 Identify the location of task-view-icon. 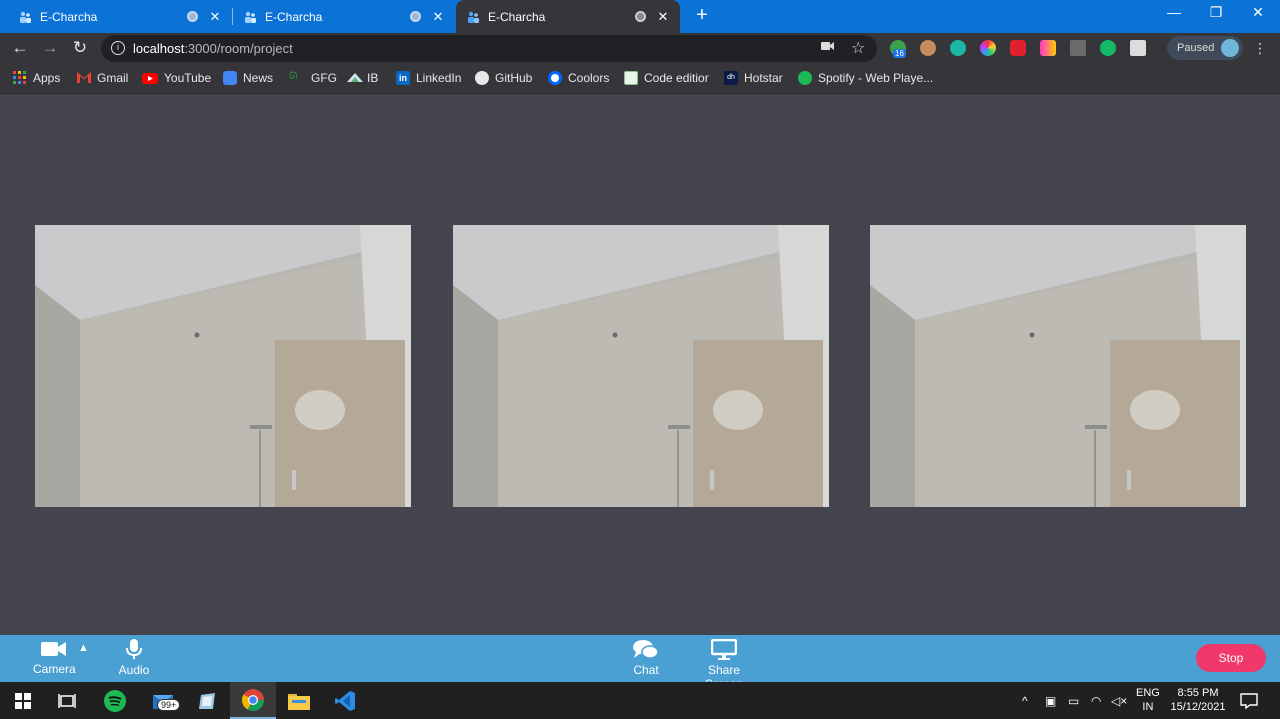
(67, 700).